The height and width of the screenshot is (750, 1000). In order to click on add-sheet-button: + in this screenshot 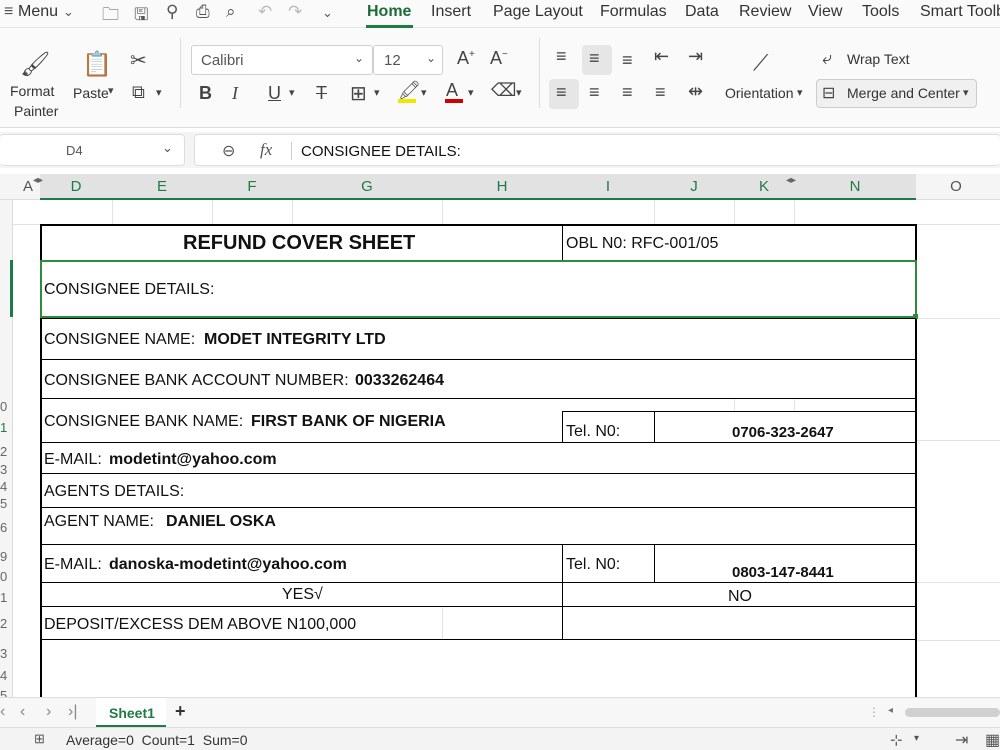, I will do `click(180, 711)`.